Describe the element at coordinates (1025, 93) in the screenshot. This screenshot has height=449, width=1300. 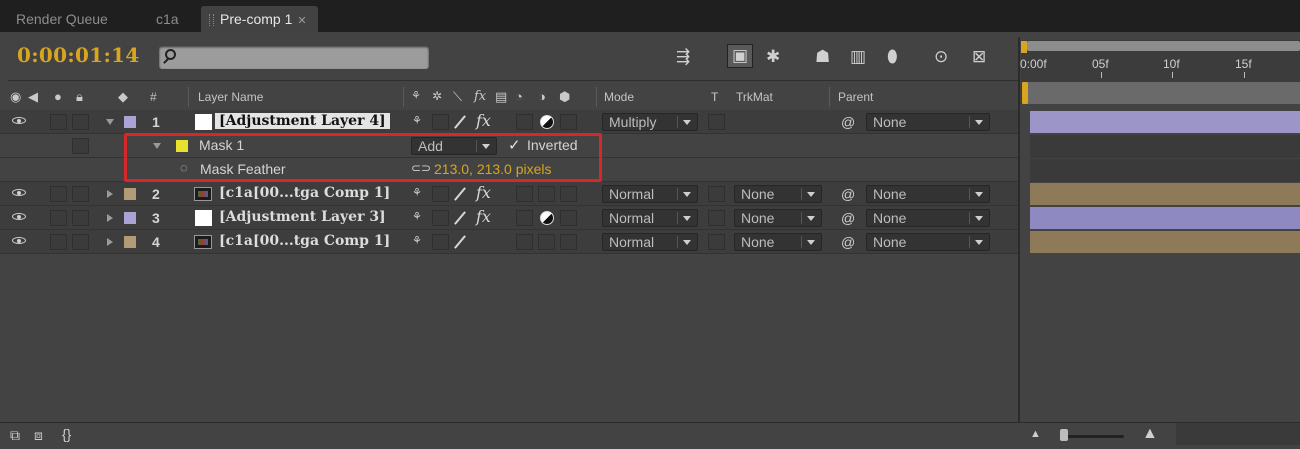
I see `current-time-indicator` at that location.